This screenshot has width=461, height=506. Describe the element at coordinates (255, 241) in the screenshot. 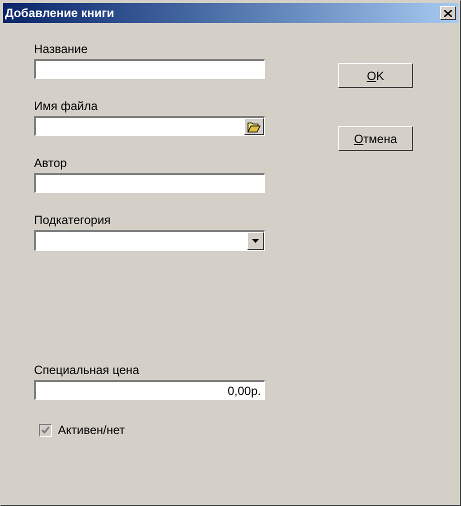

I see `dropdown-arrow-icon` at that location.